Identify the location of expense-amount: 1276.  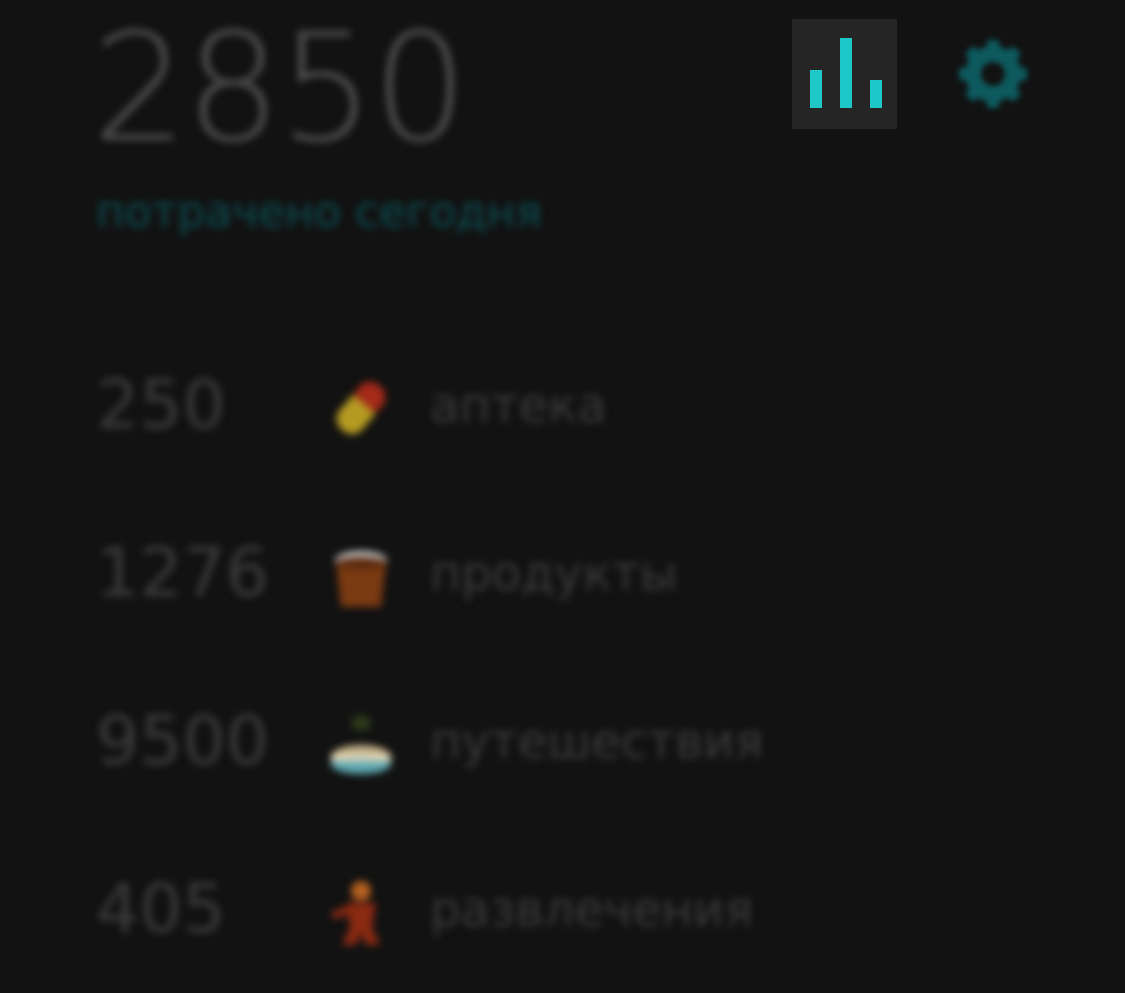
(183, 573).